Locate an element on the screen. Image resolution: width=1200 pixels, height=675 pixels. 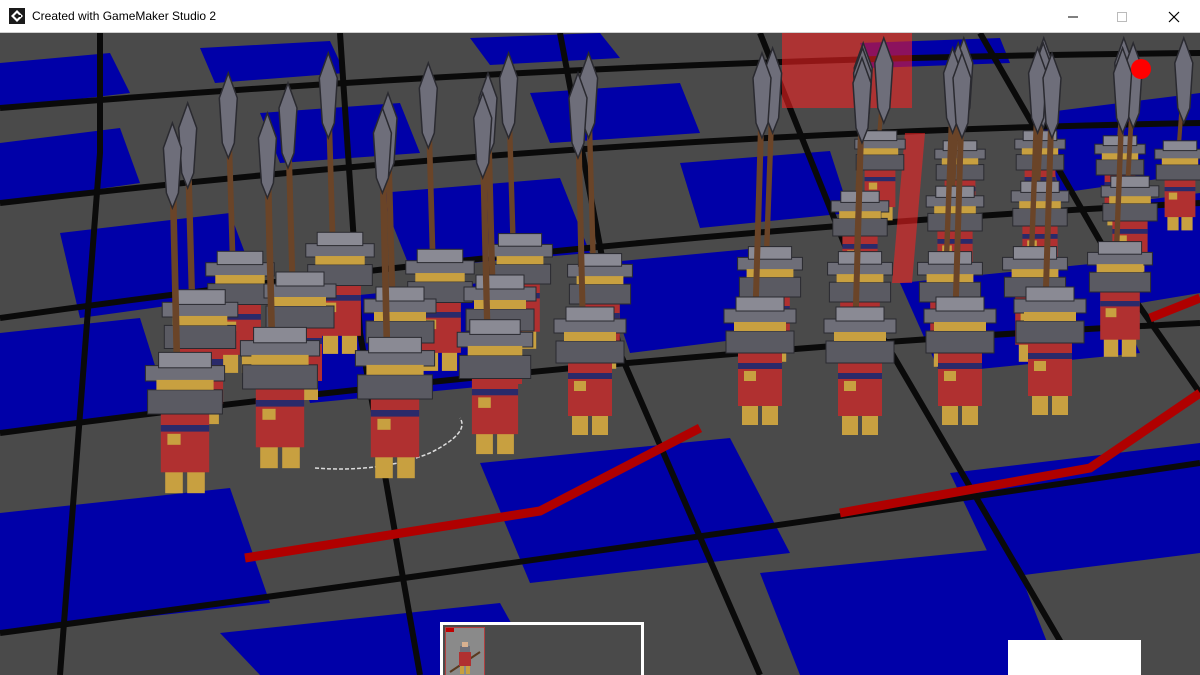
unit-health-bar is located at coordinates (450, 630).